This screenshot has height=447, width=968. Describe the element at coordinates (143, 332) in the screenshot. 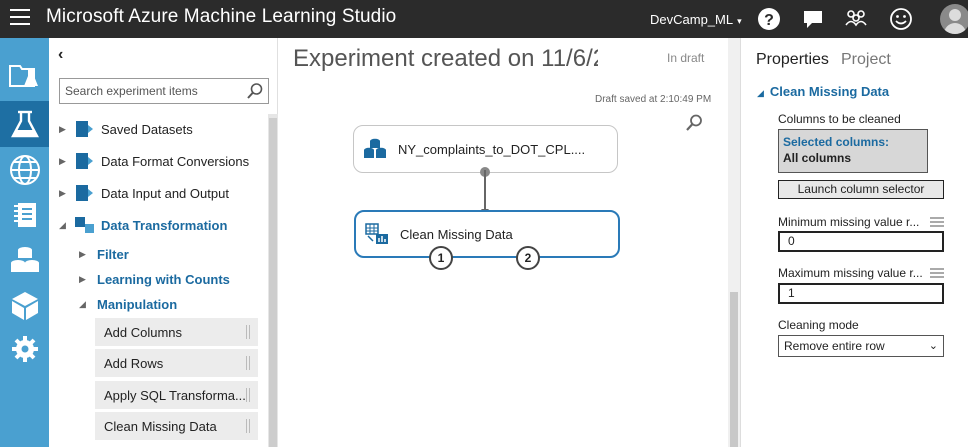

I see `module-label: Add Columns` at that location.